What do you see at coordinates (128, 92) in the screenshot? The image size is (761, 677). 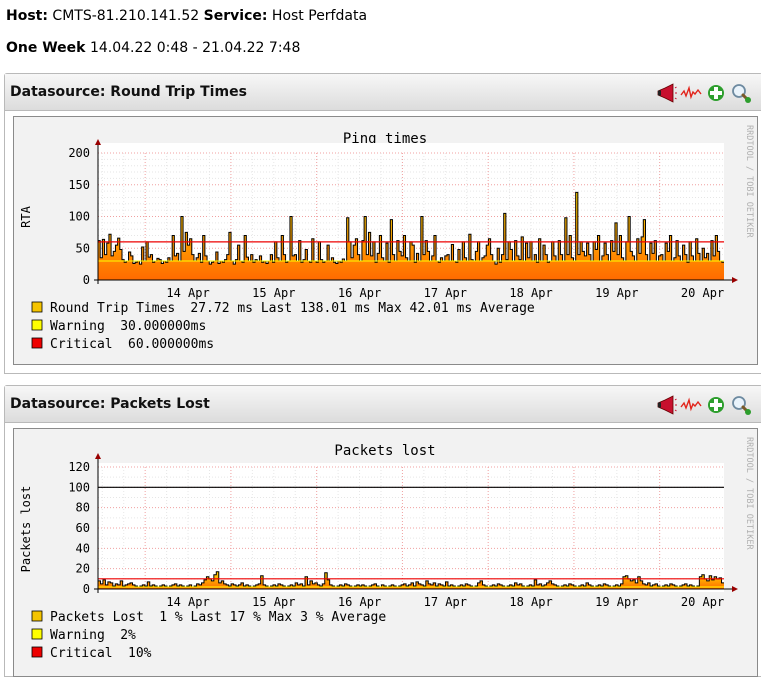 I see `panel-title: Datasource: Round Trip Times` at bounding box center [128, 92].